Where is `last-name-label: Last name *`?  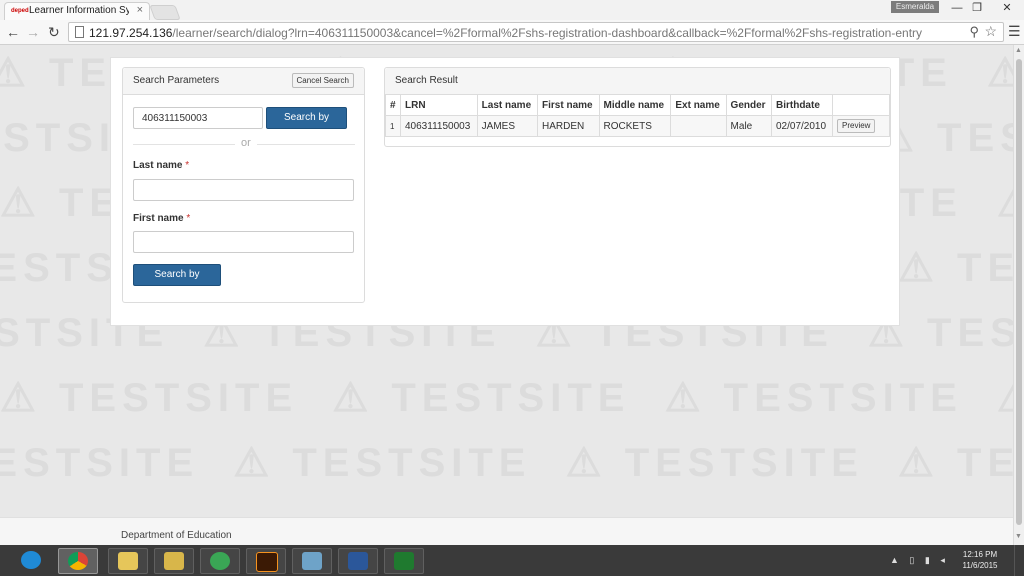 last-name-label: Last name * is located at coordinates (161, 165).